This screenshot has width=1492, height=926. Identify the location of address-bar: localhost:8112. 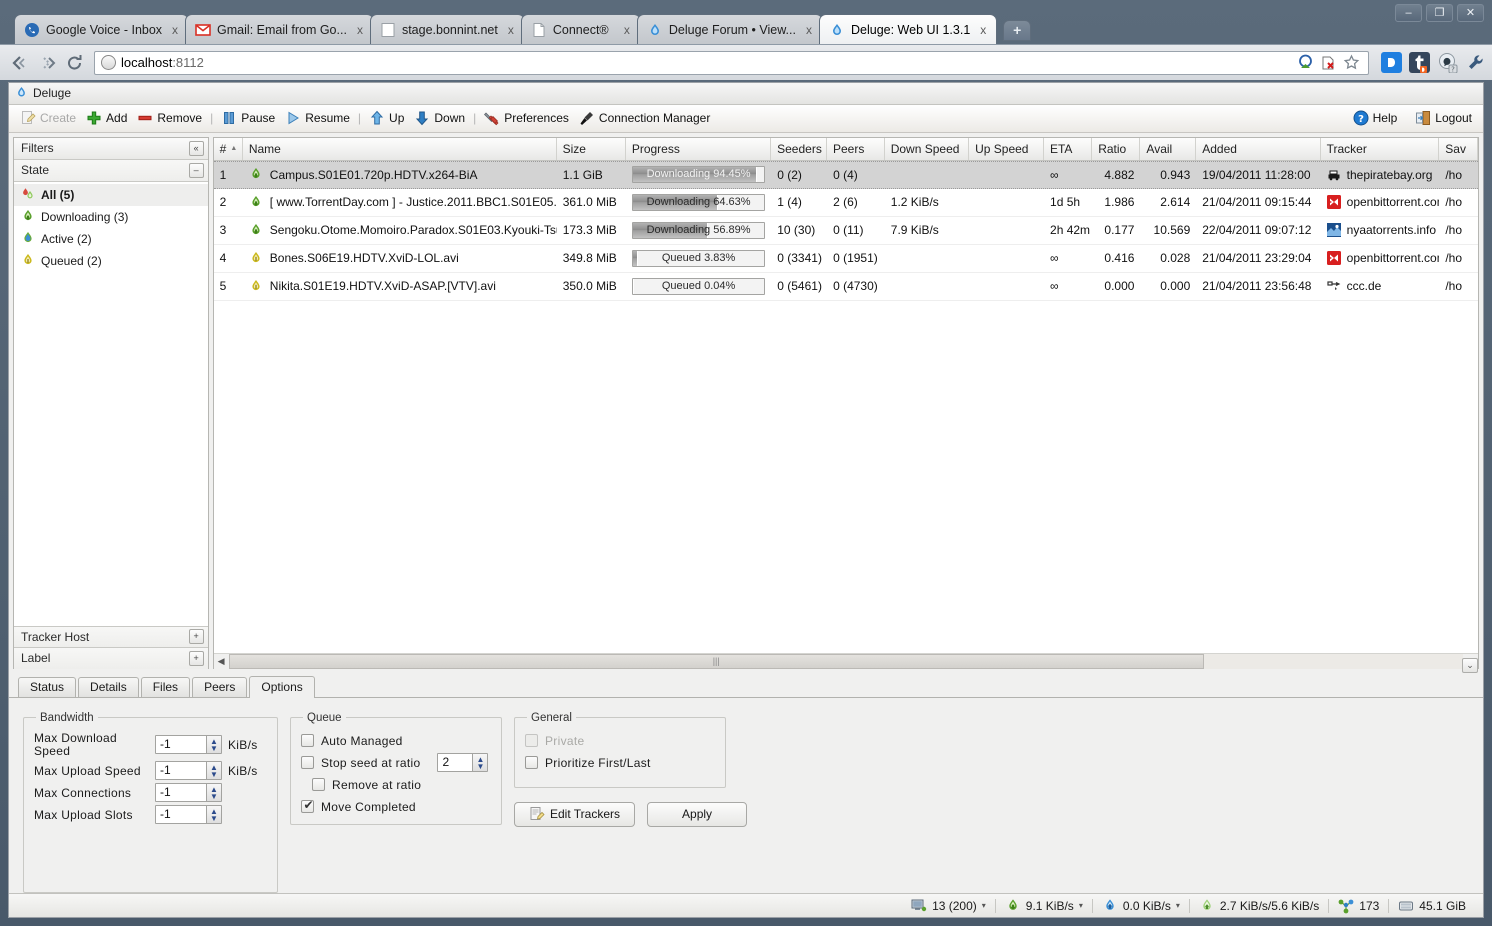
(731, 62).